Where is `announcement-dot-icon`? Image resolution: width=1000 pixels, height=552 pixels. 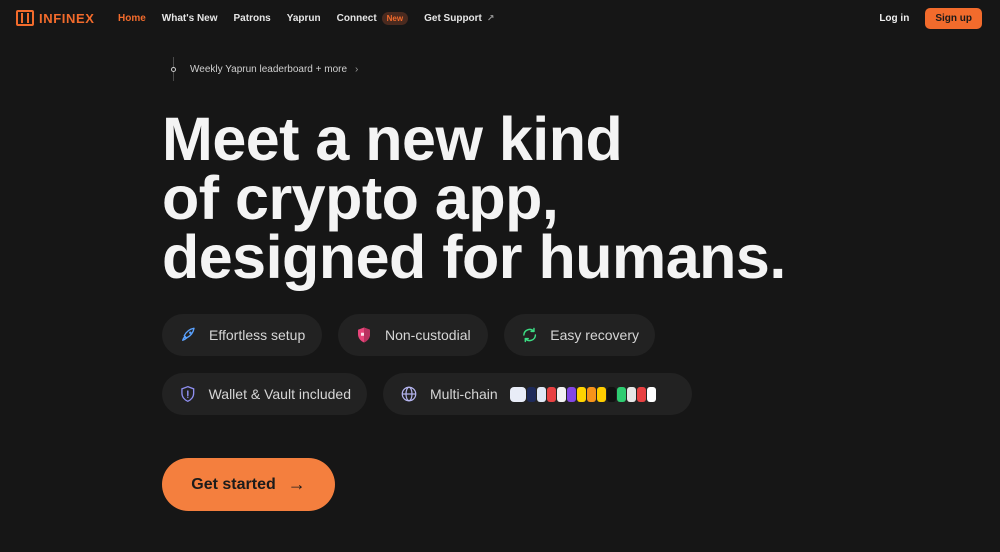 announcement-dot-icon is located at coordinates (173, 69).